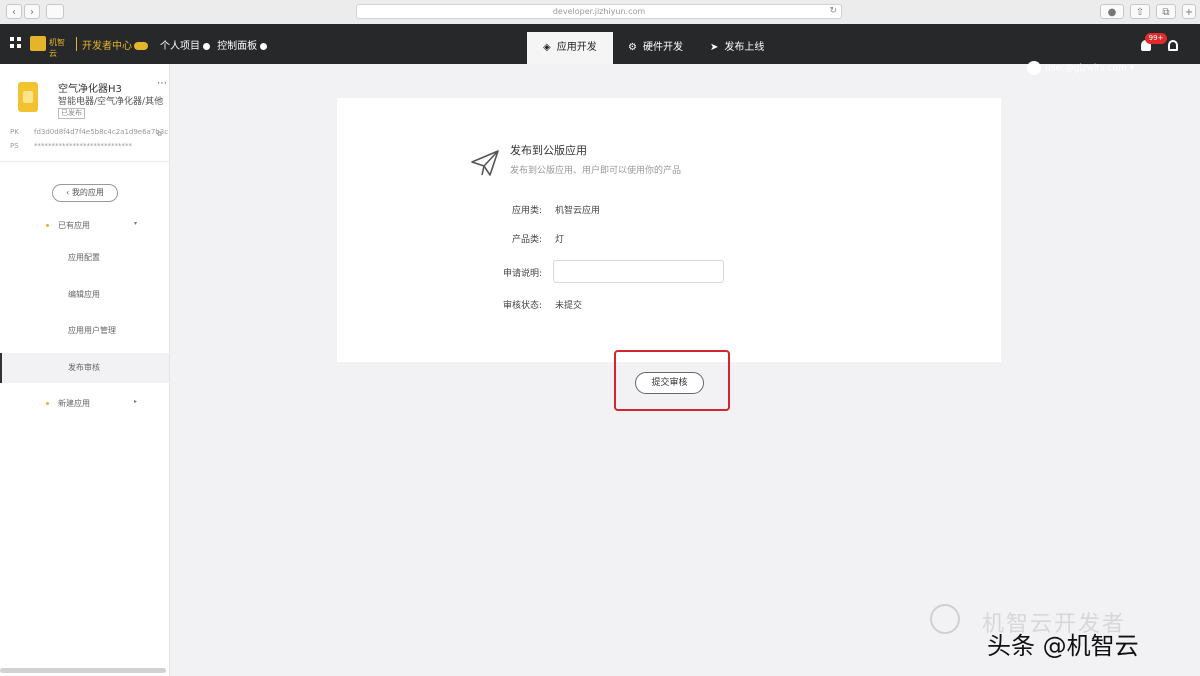 The height and width of the screenshot is (676, 1200). What do you see at coordinates (638, 271) in the screenshot?
I see `apply-note-input` at bounding box center [638, 271].